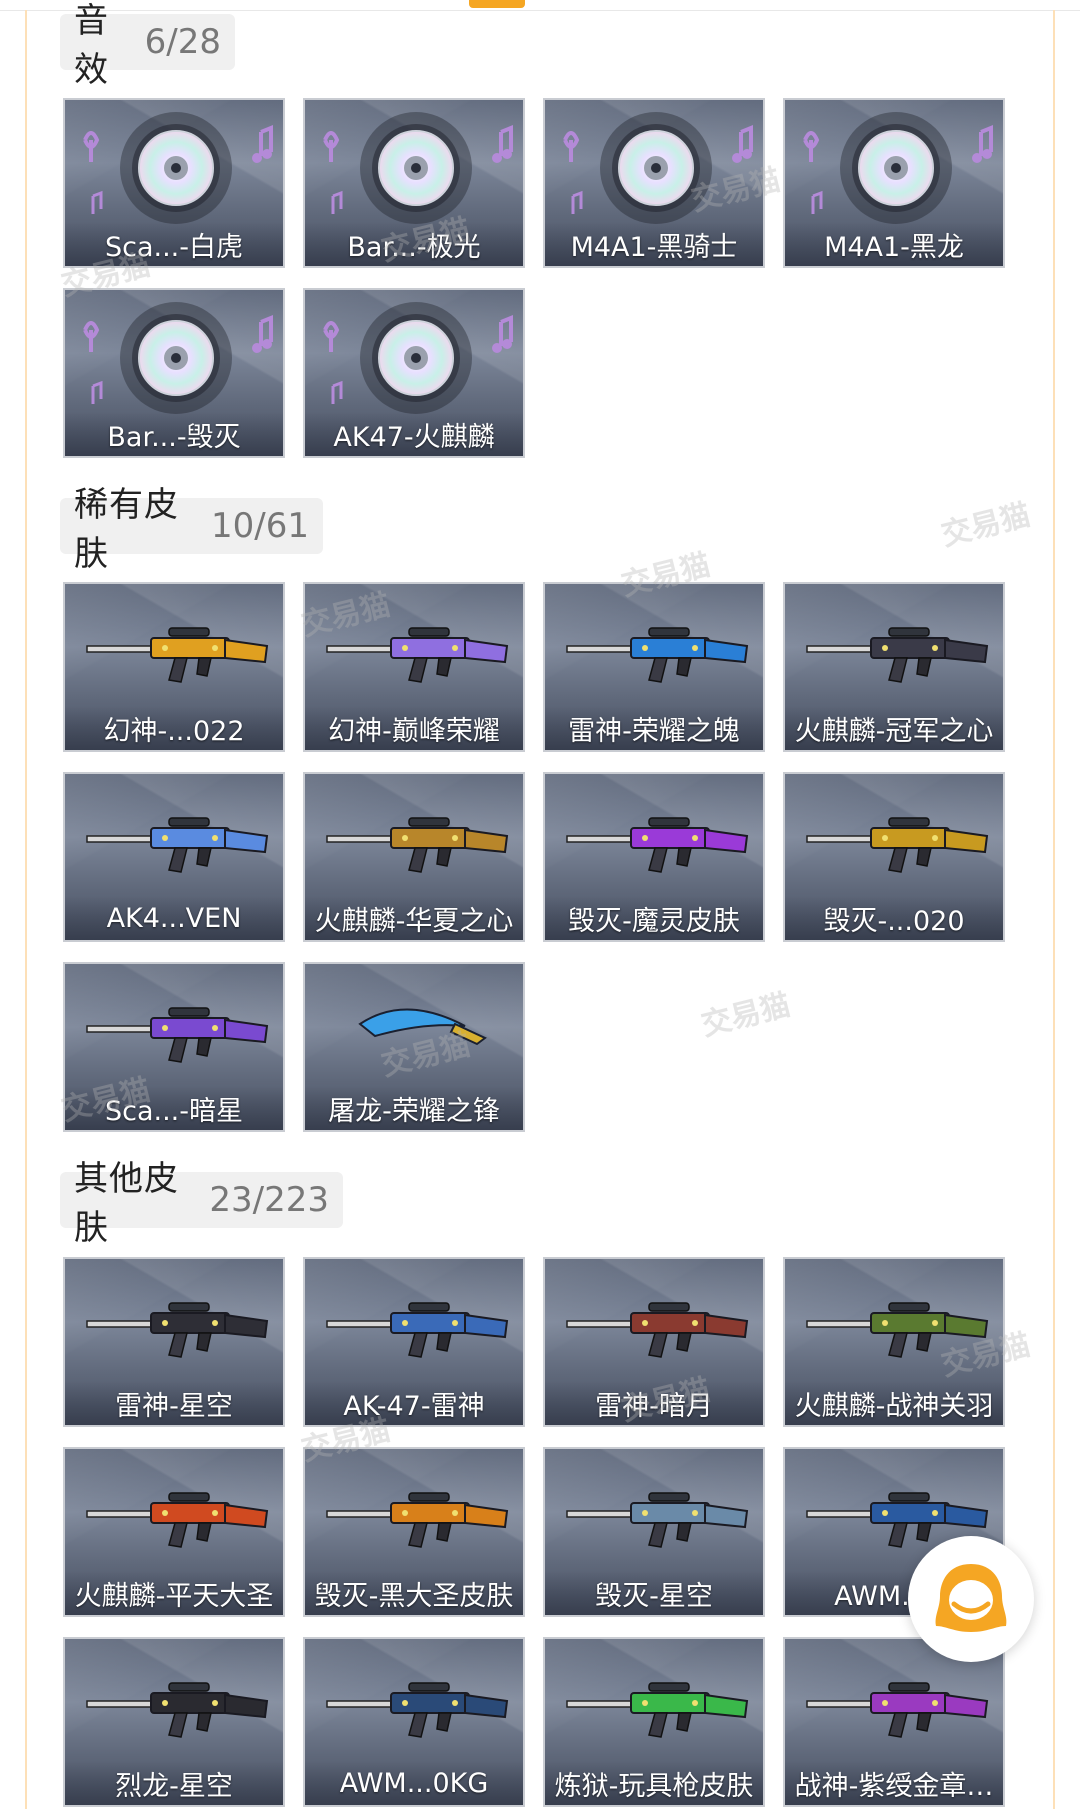 This screenshot has width=1080, height=1809. What do you see at coordinates (894, 667) in the screenshot?
I see `skin-card: 火麒麟-冠军之心` at bounding box center [894, 667].